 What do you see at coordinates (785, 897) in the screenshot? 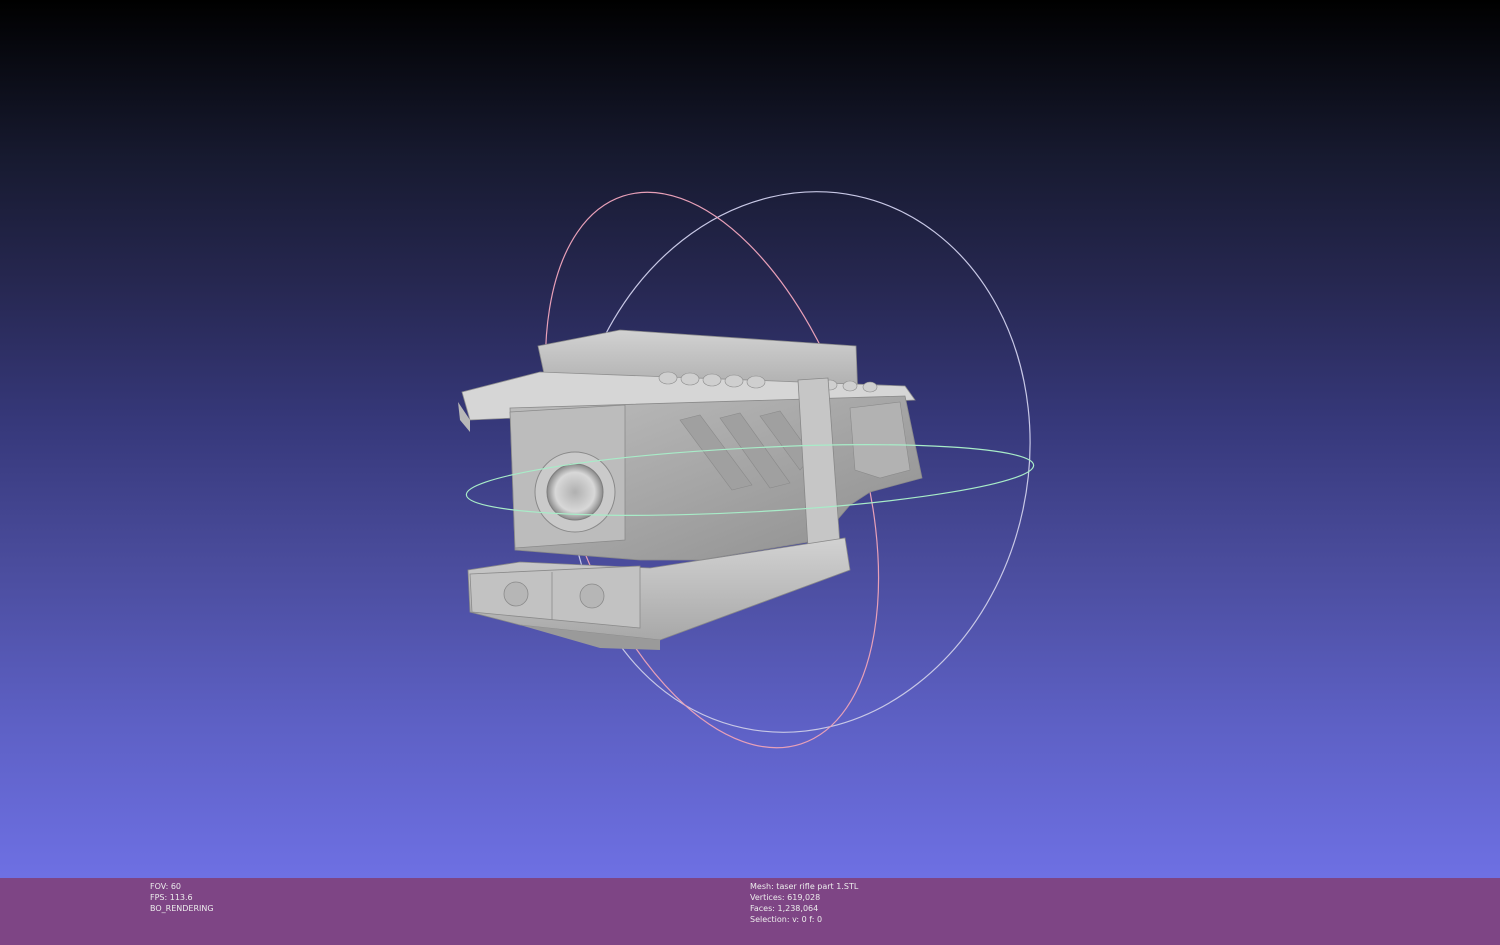
I see `vertices-readout: Vertices: 619,028` at bounding box center [785, 897].